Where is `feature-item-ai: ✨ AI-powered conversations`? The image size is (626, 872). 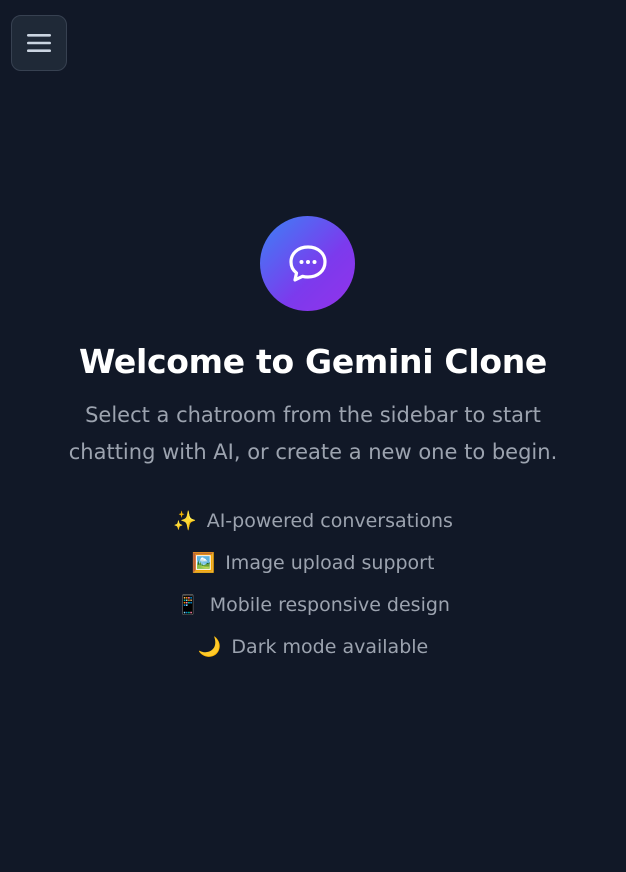
feature-item-ai: ✨ AI-powered conversations is located at coordinates (313, 521).